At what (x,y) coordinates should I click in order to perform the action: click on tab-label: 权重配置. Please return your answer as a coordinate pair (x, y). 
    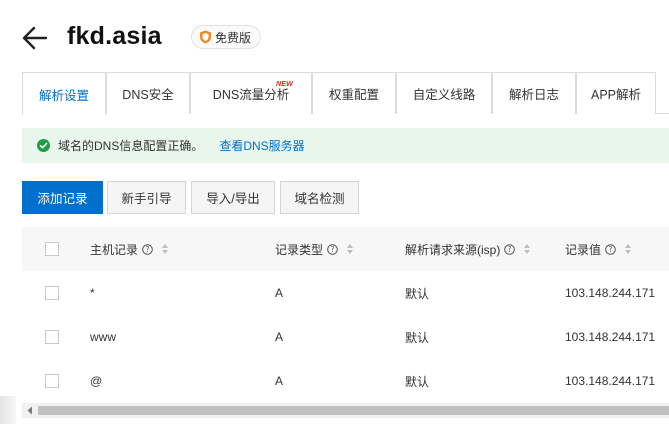
    Looking at the image, I should click on (353, 95).